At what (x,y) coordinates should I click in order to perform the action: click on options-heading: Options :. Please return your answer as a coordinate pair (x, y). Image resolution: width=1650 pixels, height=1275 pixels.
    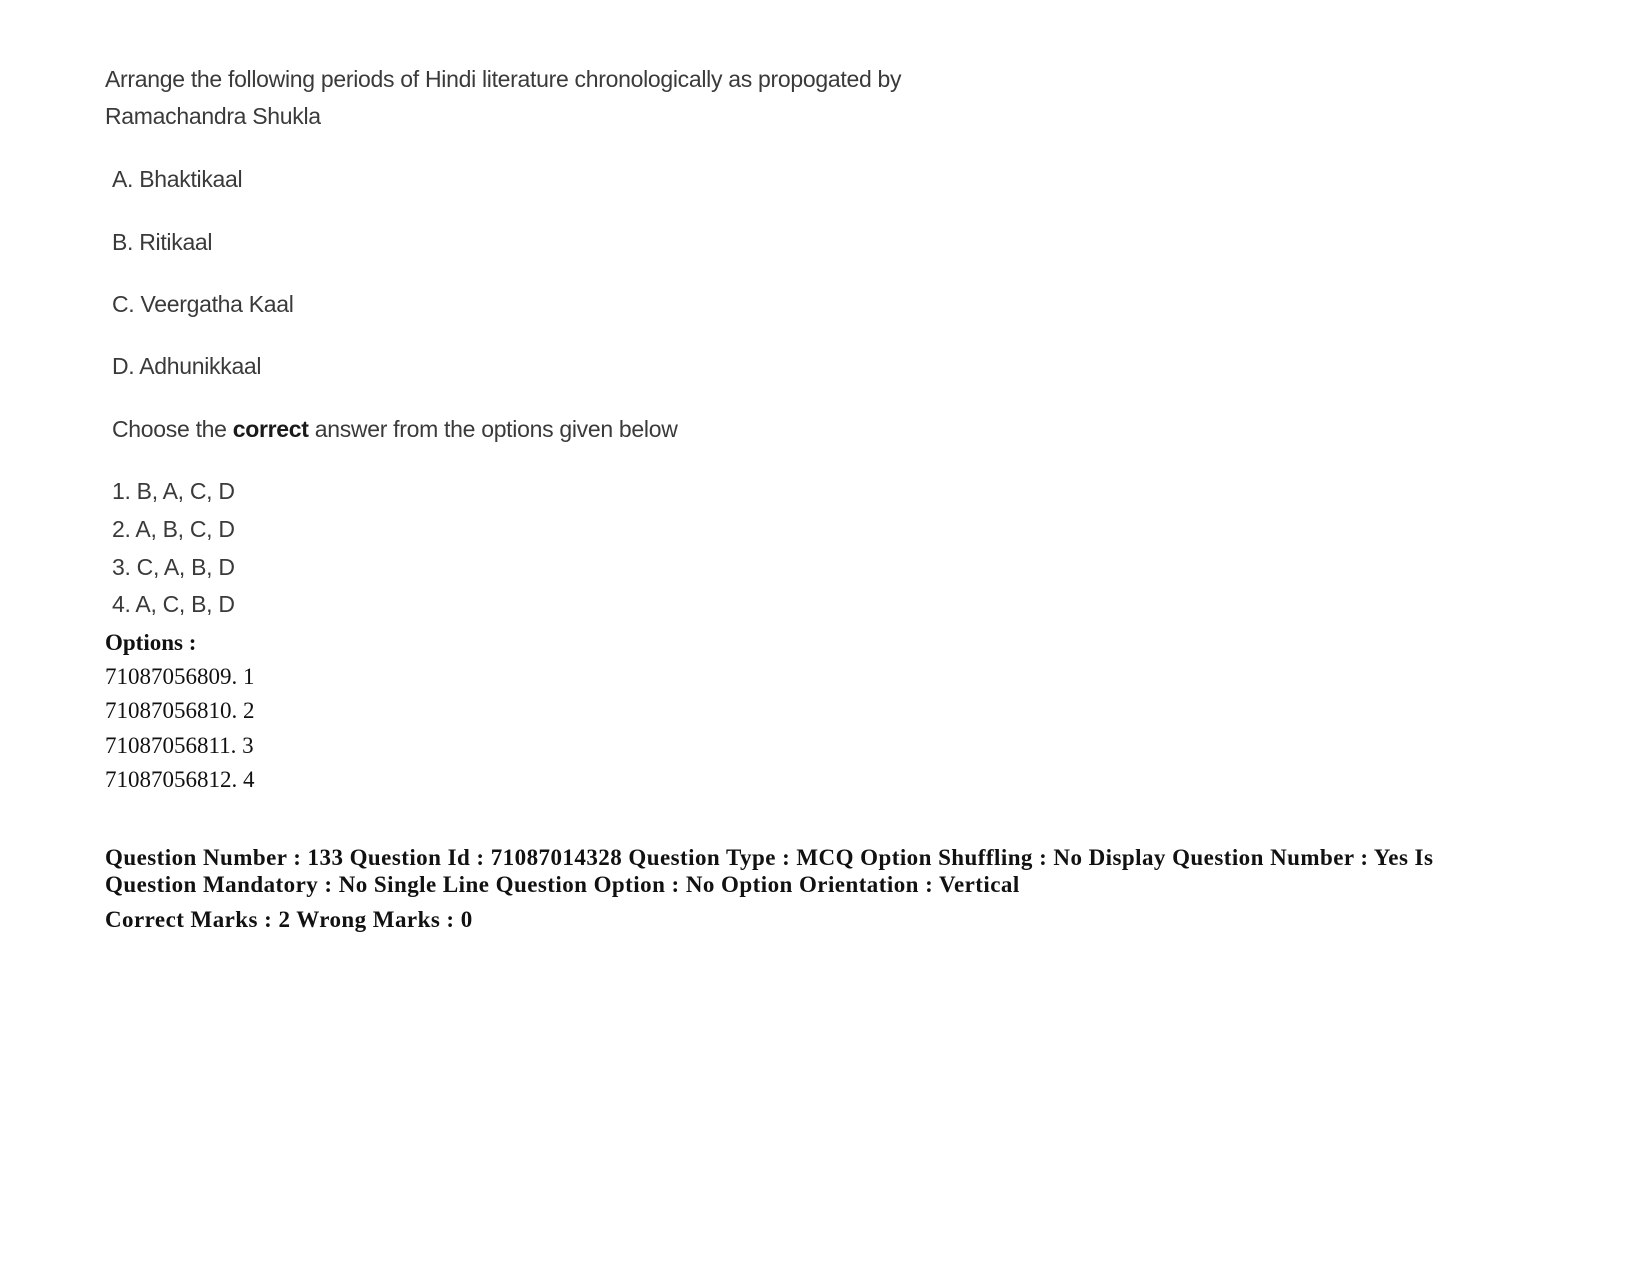
    Looking at the image, I should click on (151, 642).